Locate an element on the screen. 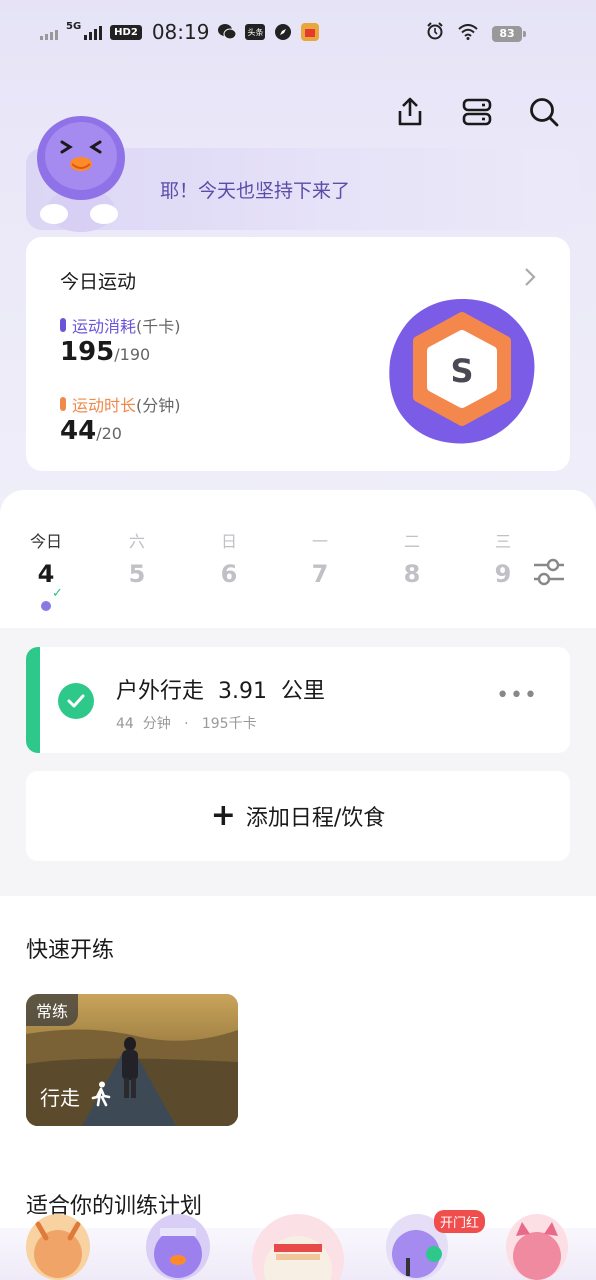  more-icon: ••• is located at coordinates (517, 695).